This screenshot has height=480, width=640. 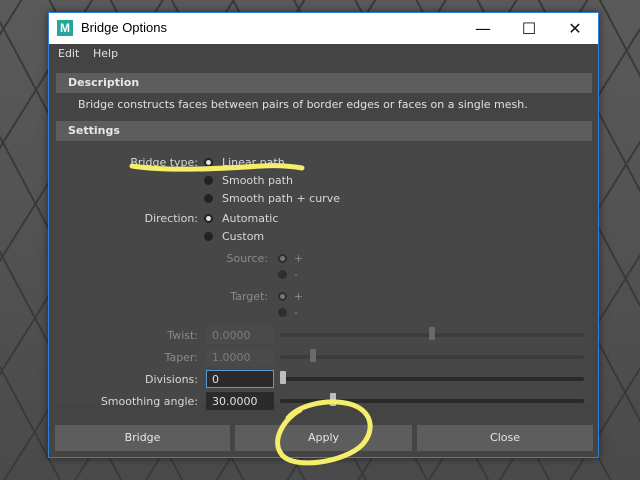 What do you see at coordinates (282, 312) in the screenshot?
I see `radio-target-minus` at bounding box center [282, 312].